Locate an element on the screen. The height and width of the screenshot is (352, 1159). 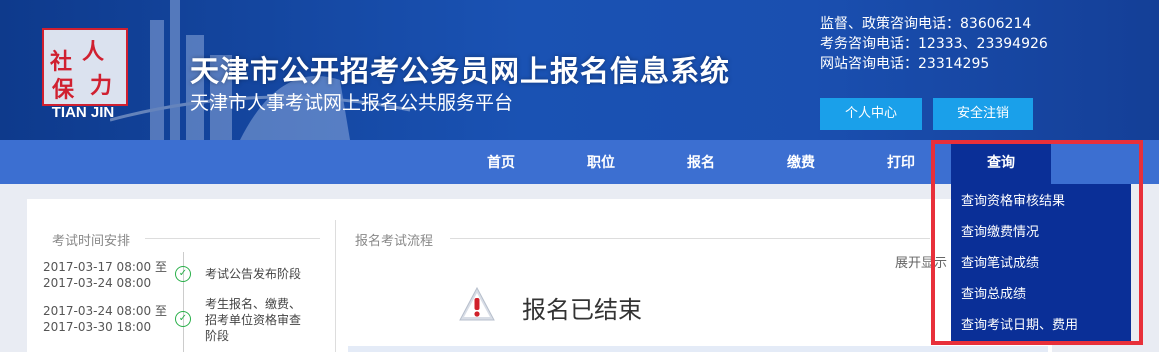
schedule-start: 2017-03-17 08:00 至 is located at coordinates (105, 267).